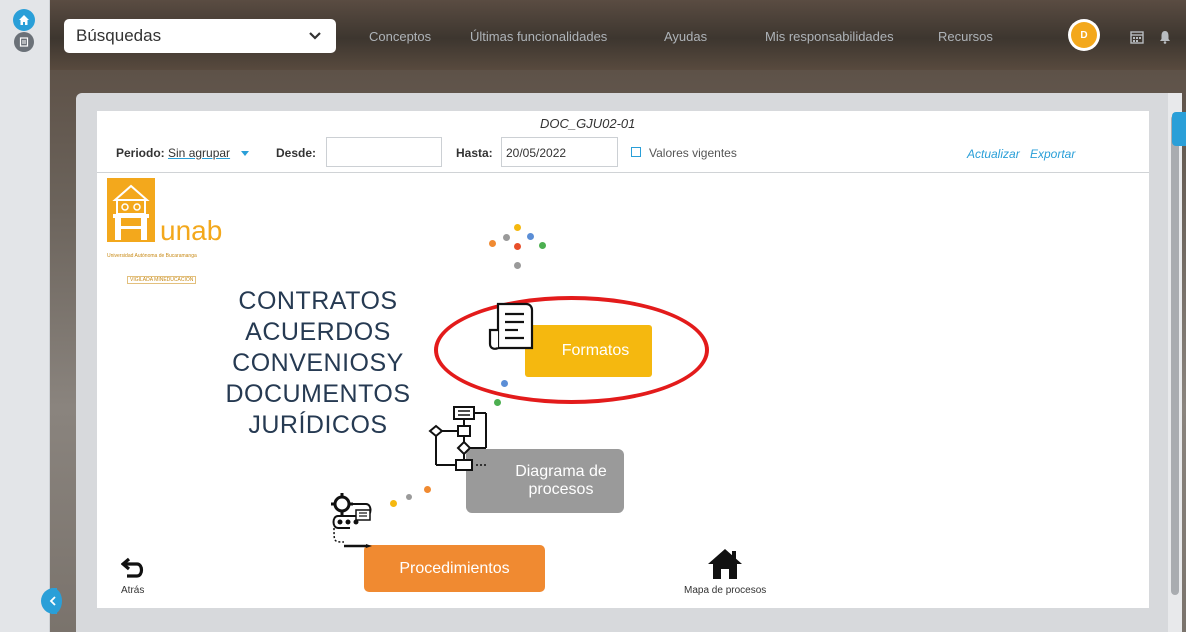  I want to click on valores-vigentes-checkbox, so click(636, 152).